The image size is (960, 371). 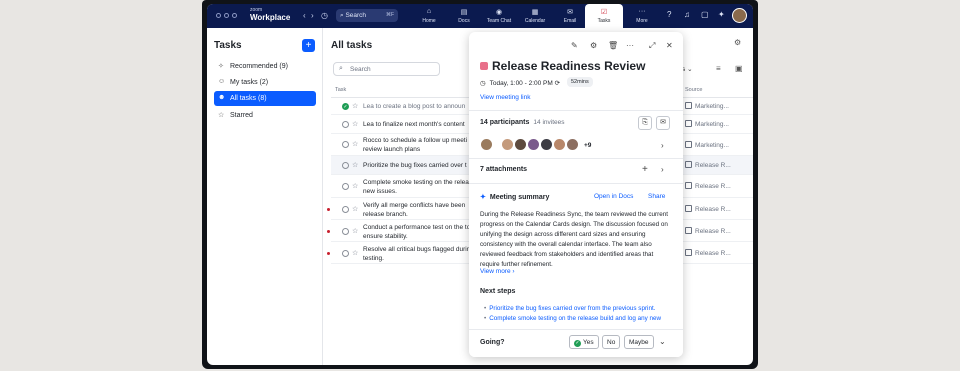 What do you see at coordinates (662, 341) in the screenshot?
I see `chevron-down-icon: ⌄` at bounding box center [662, 341].